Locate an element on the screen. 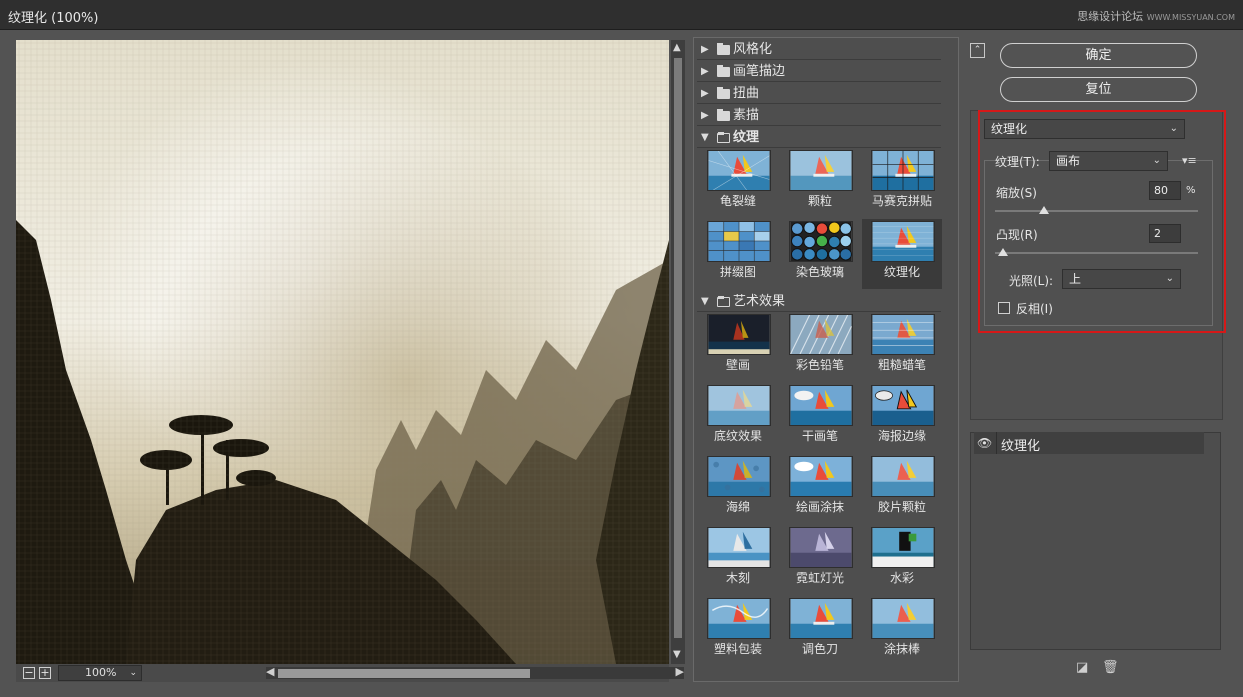 This screenshot has width=1243, height=697. filter-label: 涂抹棒 is located at coordinates (901, 649).